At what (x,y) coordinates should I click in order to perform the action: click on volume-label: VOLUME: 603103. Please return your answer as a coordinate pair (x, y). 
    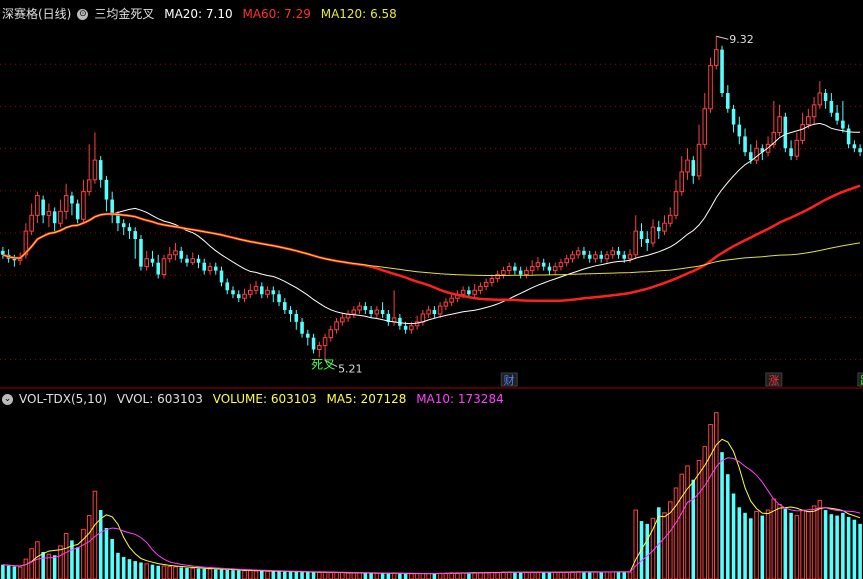
    Looking at the image, I should click on (264, 399).